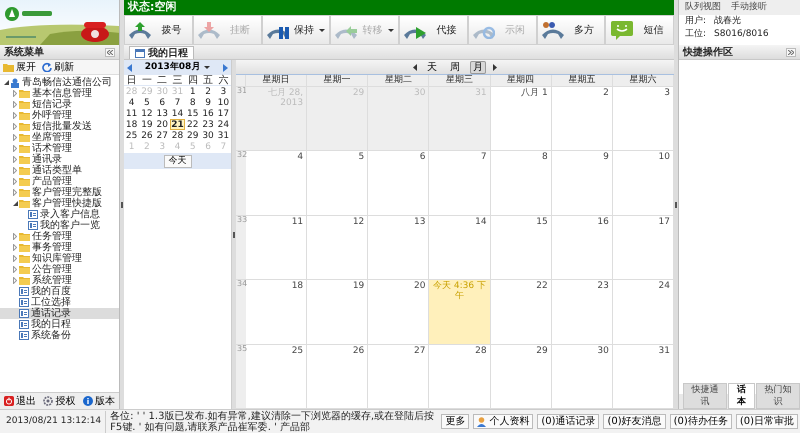 This screenshot has height=433, width=800. Describe the element at coordinates (337, 183) in the screenshot. I see `day-cell: 5` at that location.